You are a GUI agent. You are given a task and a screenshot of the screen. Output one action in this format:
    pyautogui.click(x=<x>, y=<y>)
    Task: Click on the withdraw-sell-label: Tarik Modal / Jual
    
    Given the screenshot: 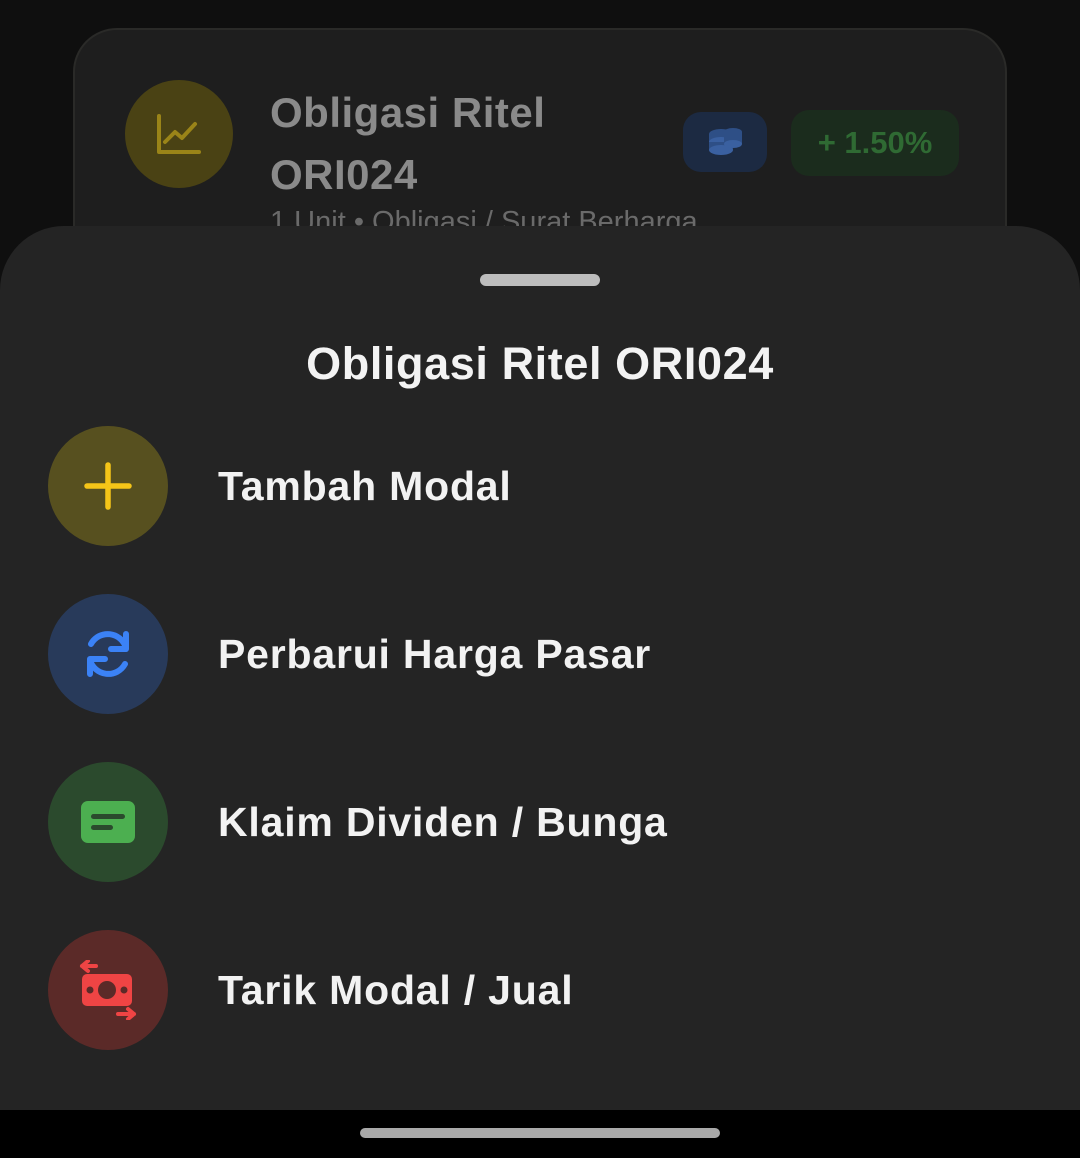 What is the action you would take?
    pyautogui.click(x=396, y=989)
    